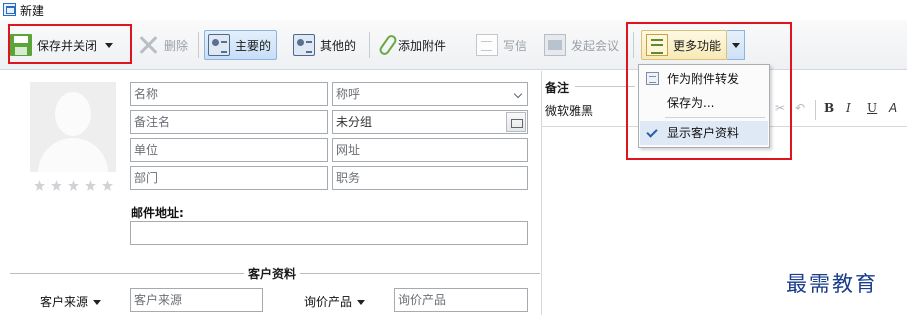 Image resolution: width=907 pixels, height=315 pixels. What do you see at coordinates (388, 45) in the screenshot?
I see `paperclip-icon` at bounding box center [388, 45].